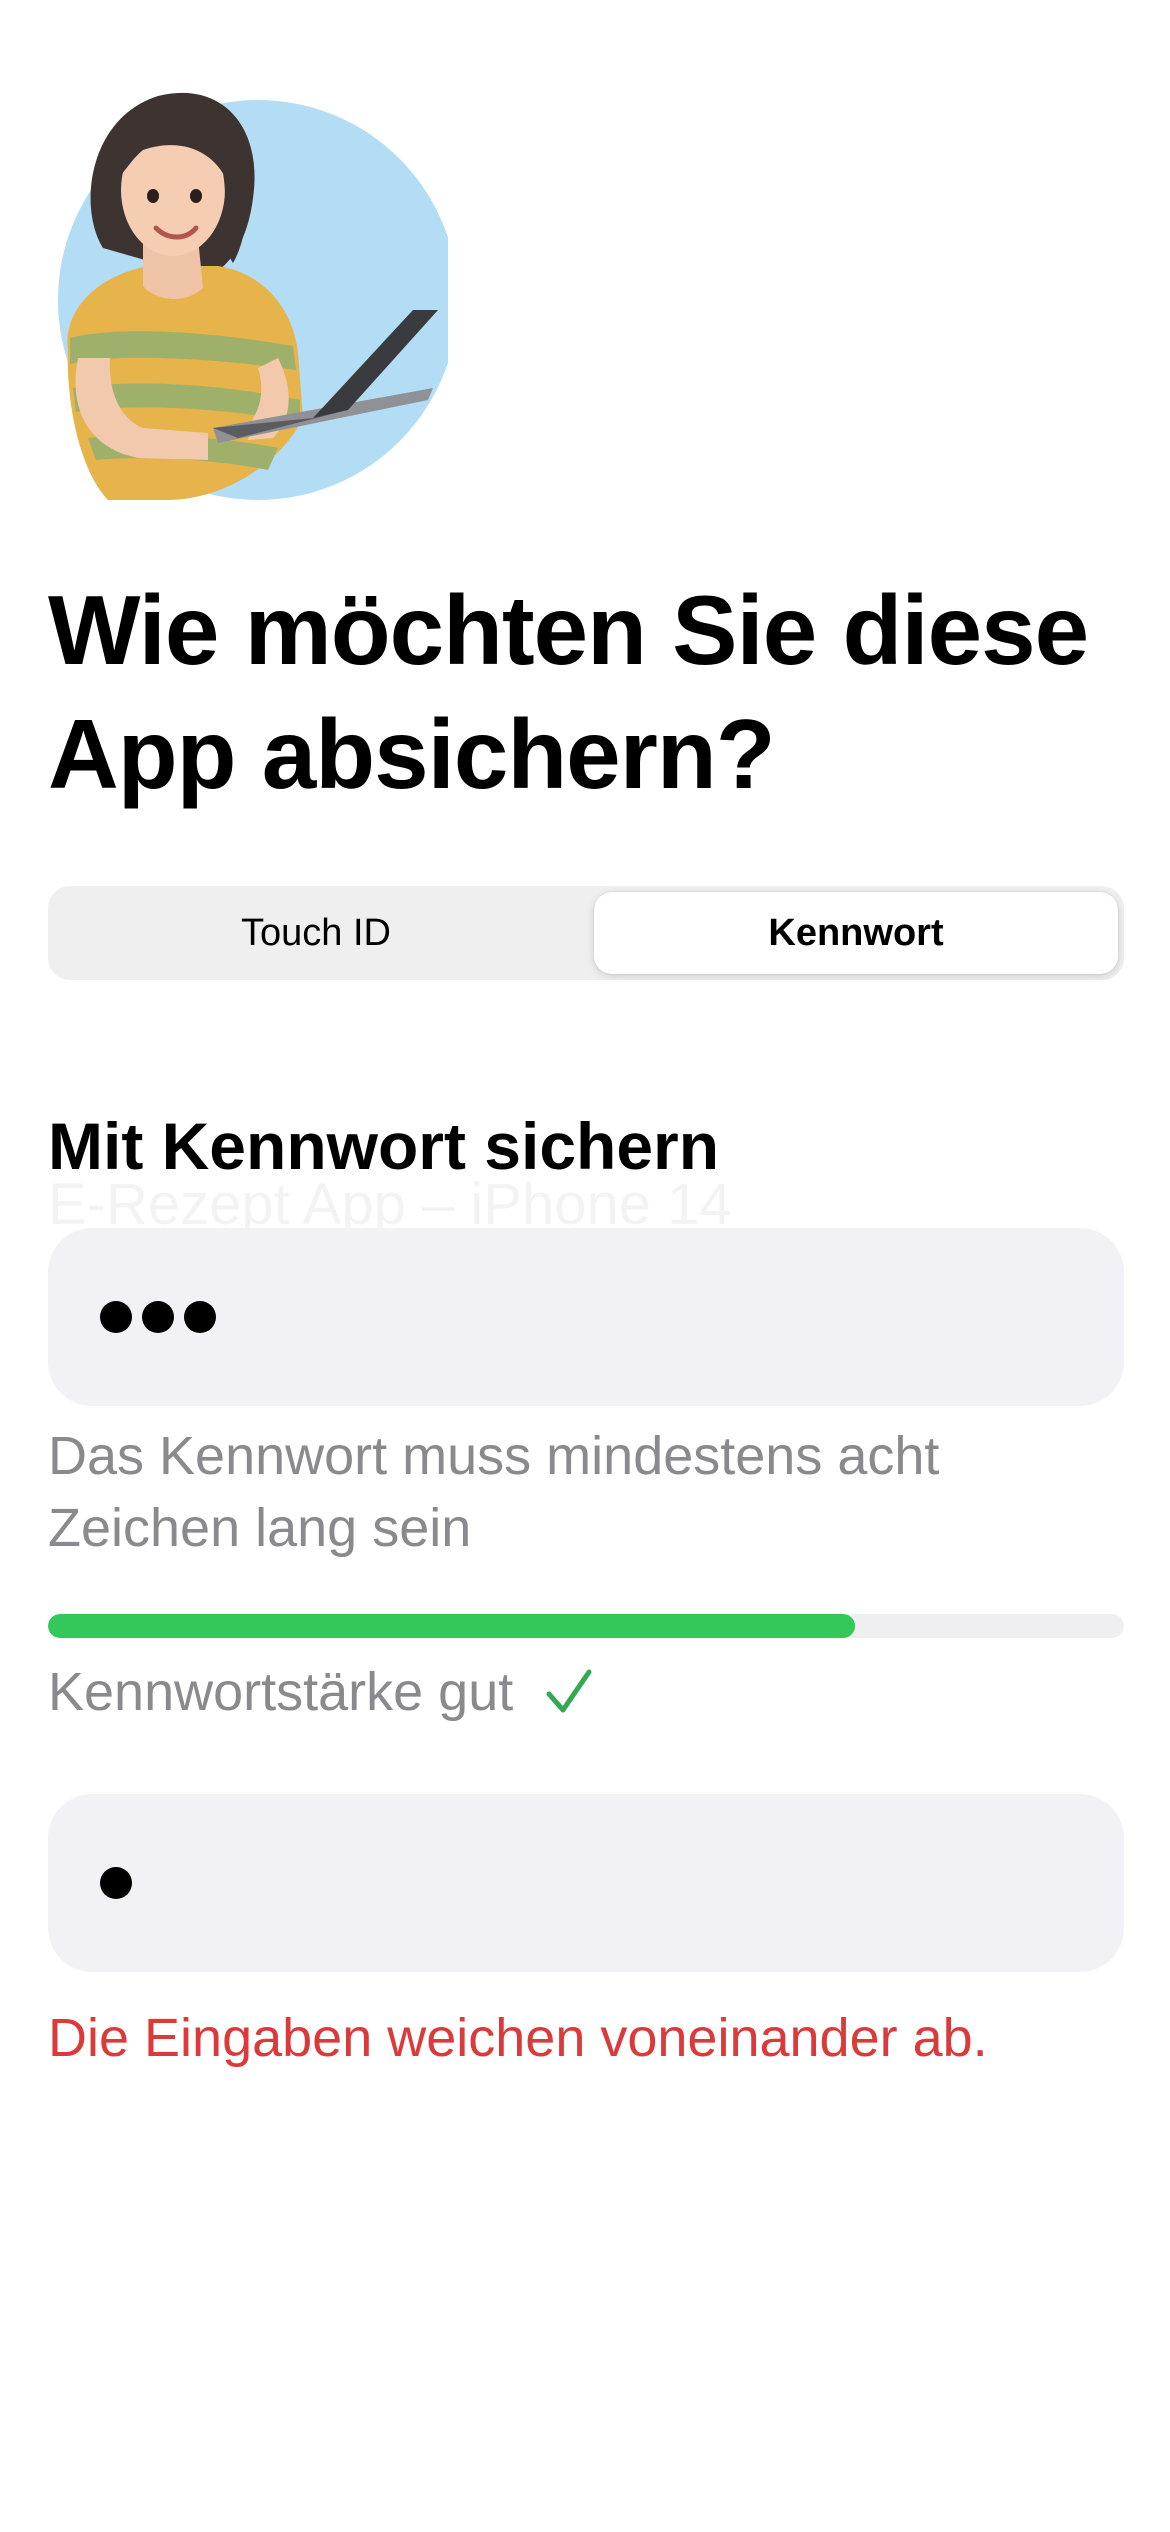  What do you see at coordinates (856, 933) in the screenshot?
I see `segment-kennwort: Kennwort` at bounding box center [856, 933].